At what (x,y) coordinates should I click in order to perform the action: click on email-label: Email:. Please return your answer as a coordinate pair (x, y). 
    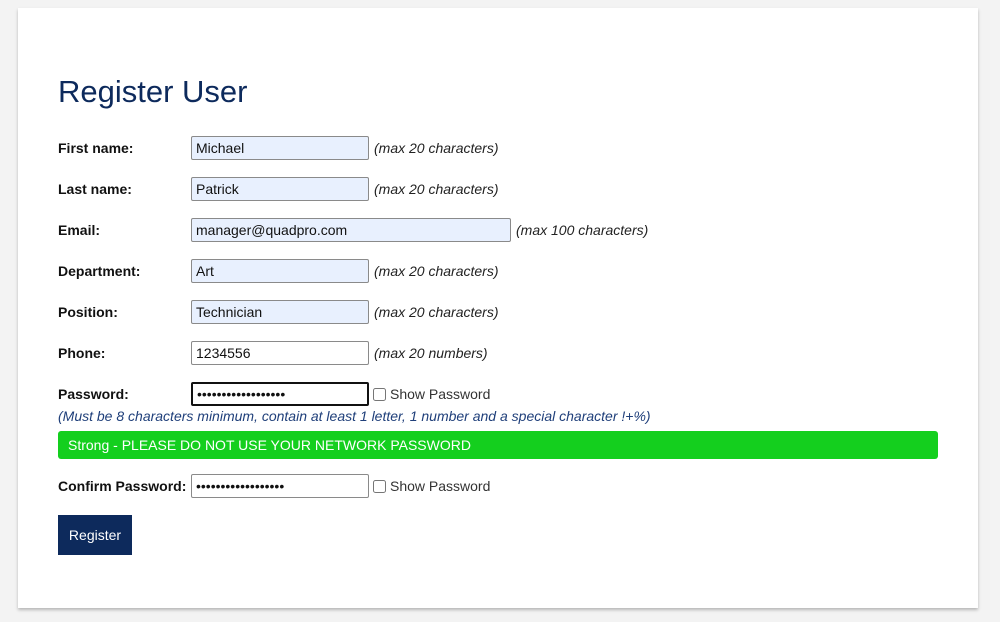
    Looking at the image, I should click on (79, 230).